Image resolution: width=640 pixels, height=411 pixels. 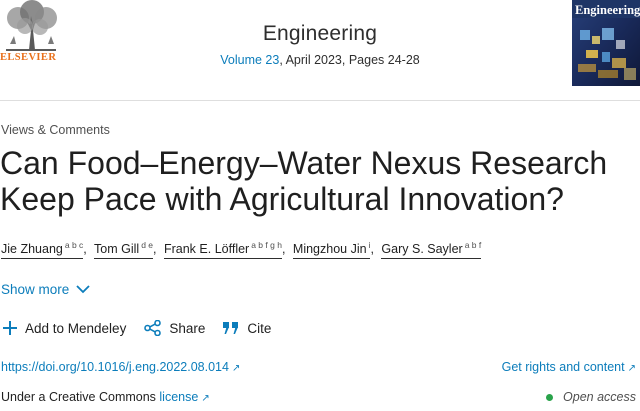 I want to click on journal-cover-image: Engineering, so click(x=606, y=43).